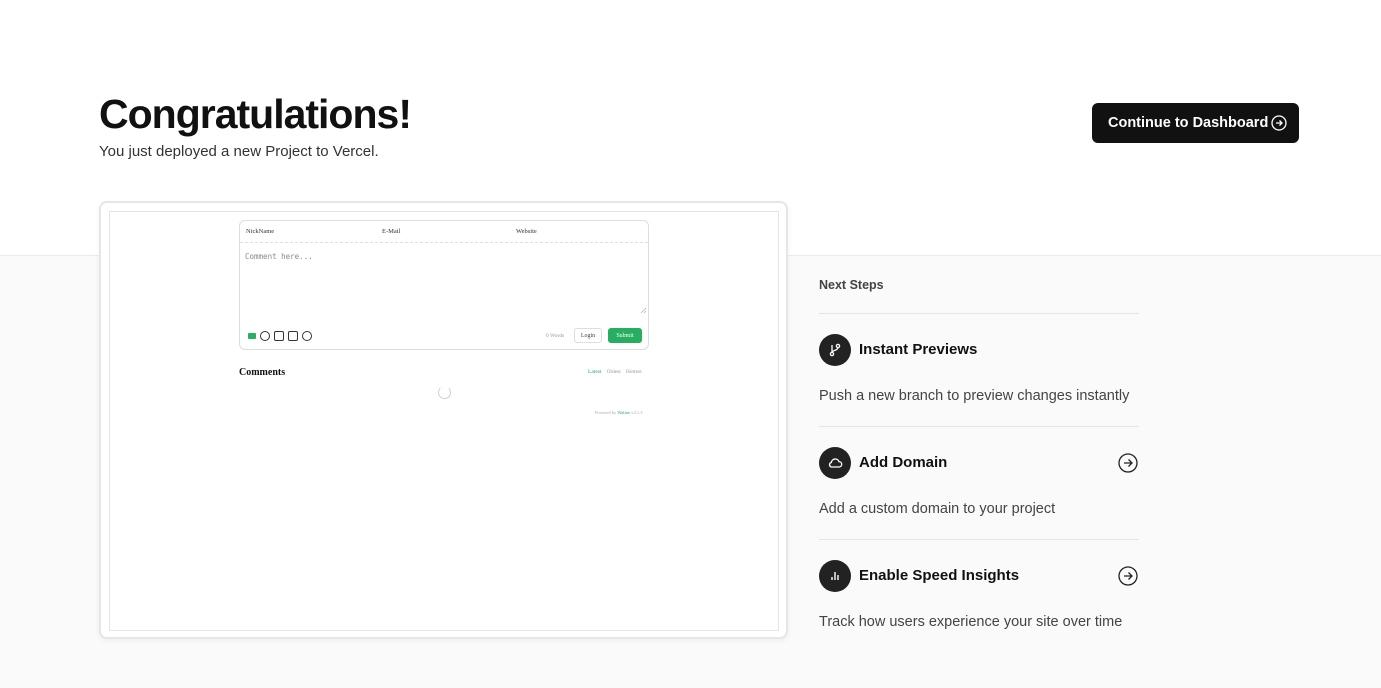 The height and width of the screenshot is (688, 1381). I want to click on step-add-domain-title: Add Domain, so click(903, 462).